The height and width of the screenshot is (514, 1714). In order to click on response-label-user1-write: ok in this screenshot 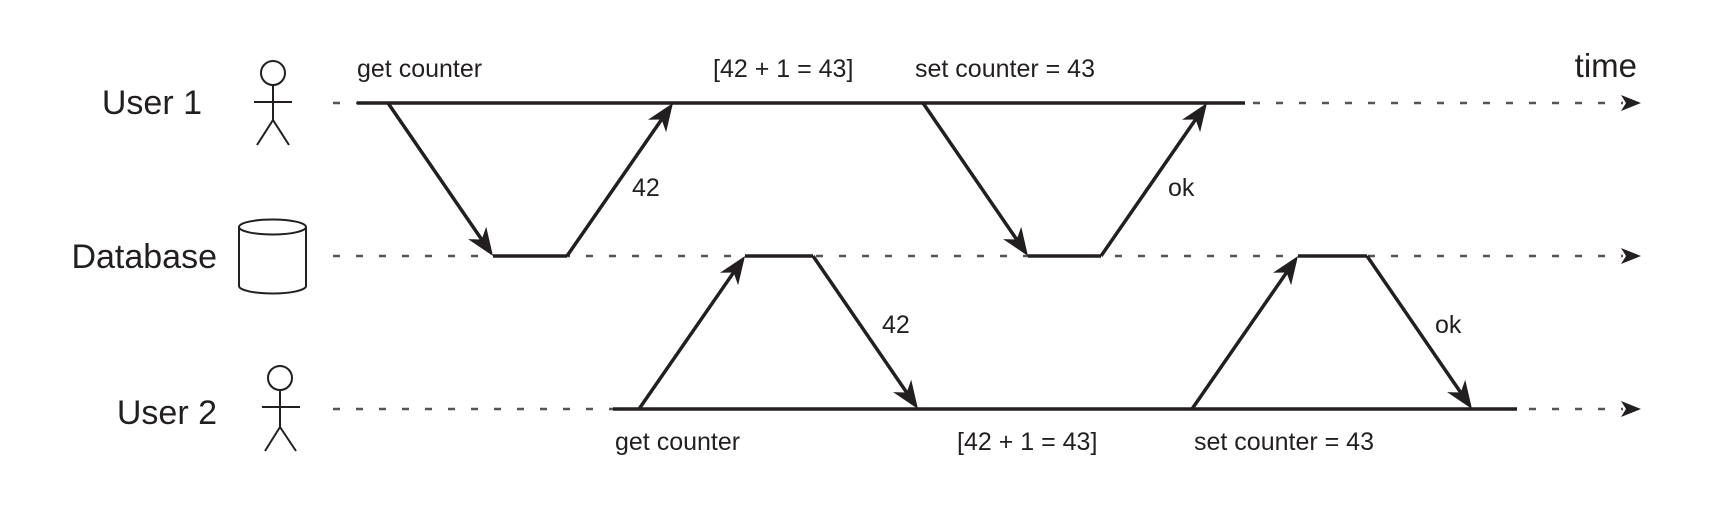, I will do `click(1181, 188)`.